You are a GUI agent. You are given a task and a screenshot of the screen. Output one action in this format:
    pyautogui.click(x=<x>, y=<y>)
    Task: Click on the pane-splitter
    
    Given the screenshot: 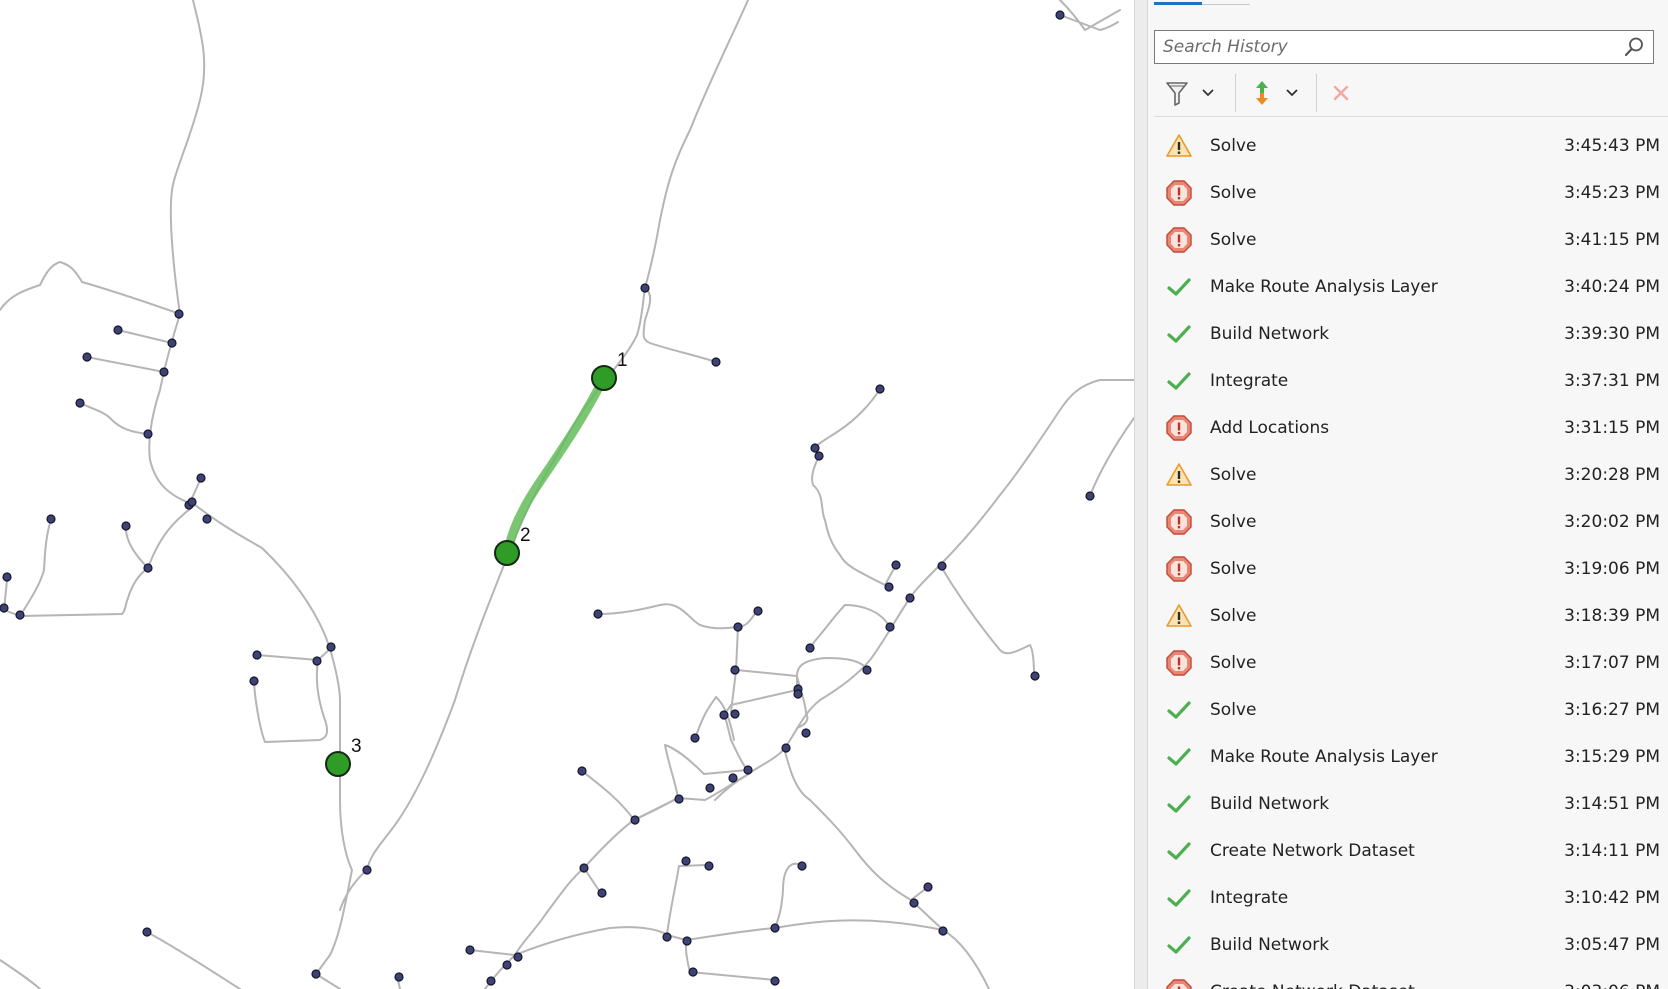 What is the action you would take?
    pyautogui.click(x=1141, y=494)
    